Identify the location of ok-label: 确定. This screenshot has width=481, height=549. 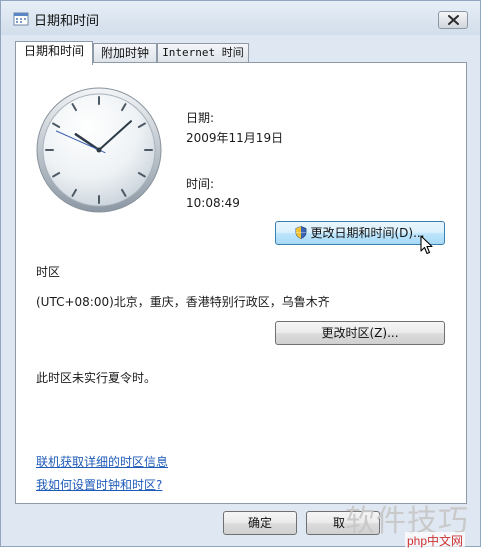
(259, 523).